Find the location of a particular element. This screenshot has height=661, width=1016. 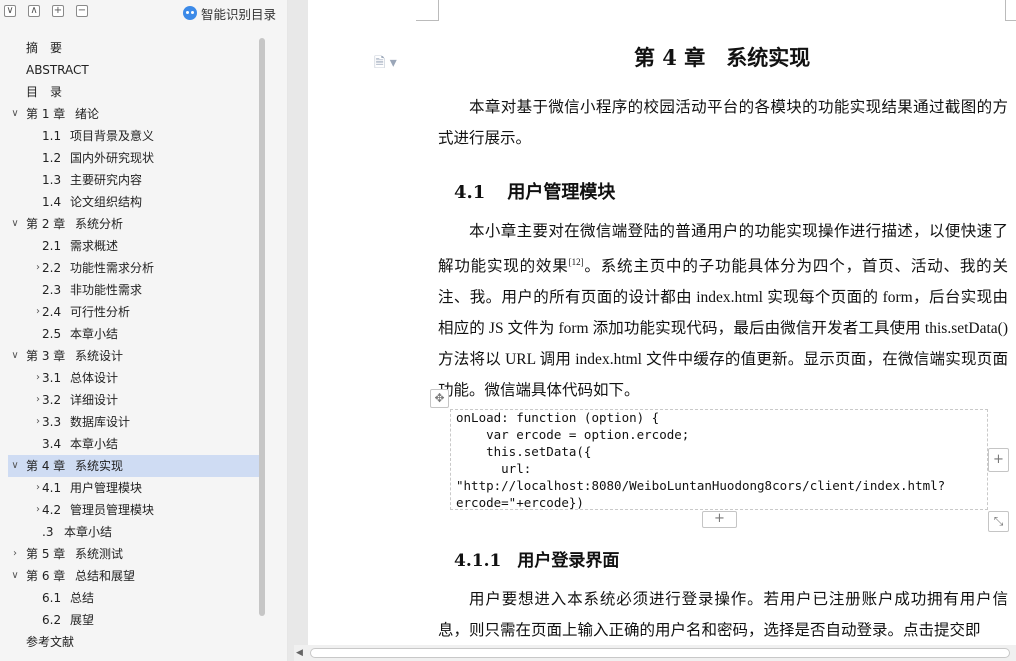

toc-item: 2.5 本章小结 is located at coordinates (133, 334).